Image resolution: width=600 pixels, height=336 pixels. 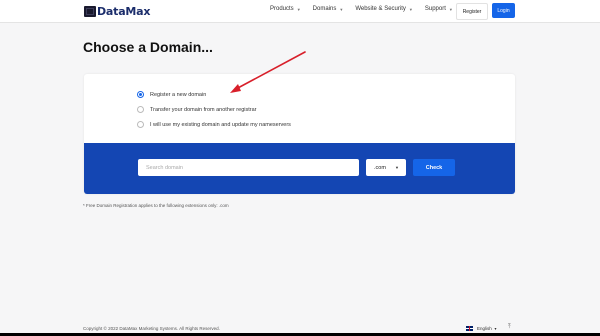 I want to click on logo: DataMax, so click(x=117, y=11).